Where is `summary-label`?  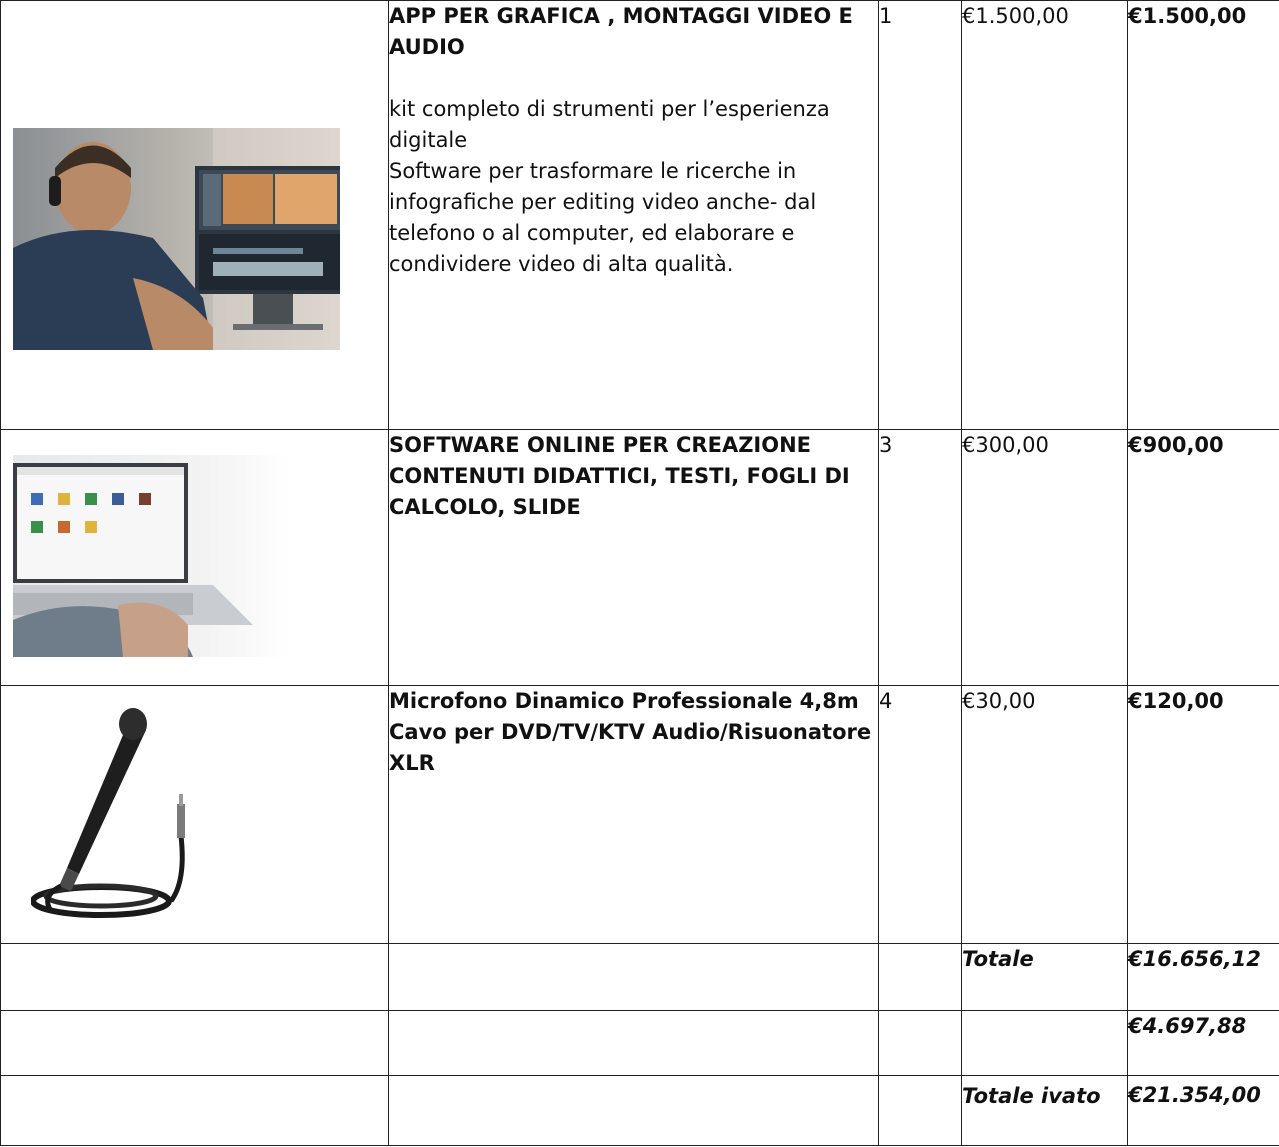
summary-label is located at coordinates (1044, 1043).